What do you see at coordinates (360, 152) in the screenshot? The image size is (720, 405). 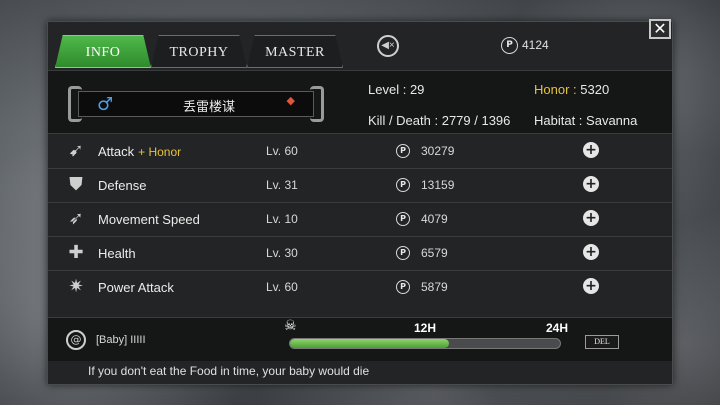 I see `stat-row-attack: ➹ Attack + Honor Lv. 60 P 30279 +` at bounding box center [360, 152].